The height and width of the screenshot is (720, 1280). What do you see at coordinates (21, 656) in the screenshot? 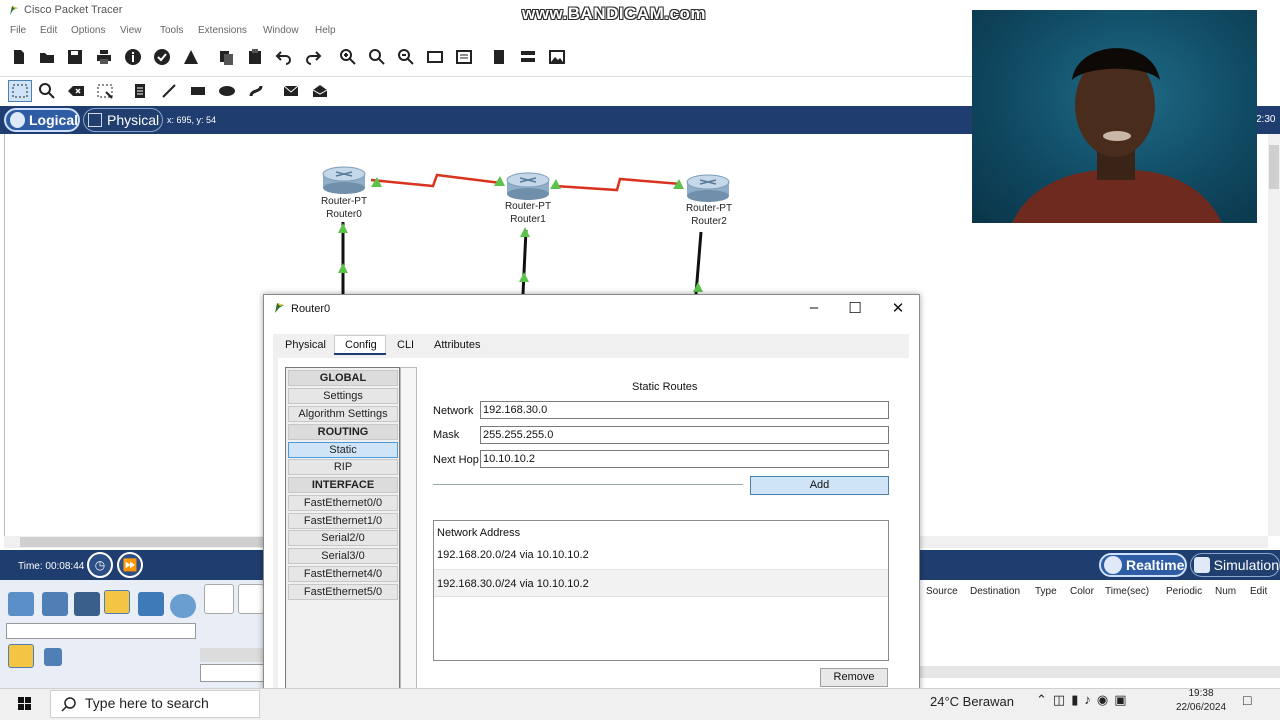
I see `connections-category-icon` at bounding box center [21, 656].